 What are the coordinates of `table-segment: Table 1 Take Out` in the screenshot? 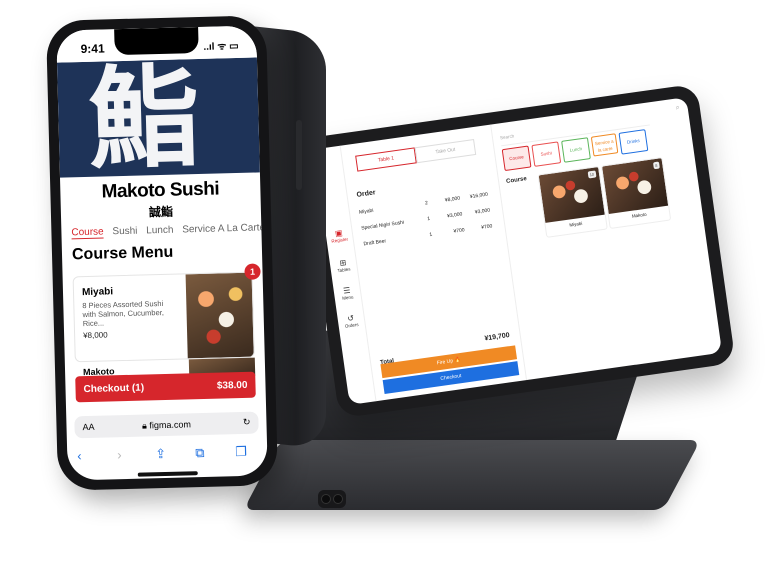 It's located at (416, 155).